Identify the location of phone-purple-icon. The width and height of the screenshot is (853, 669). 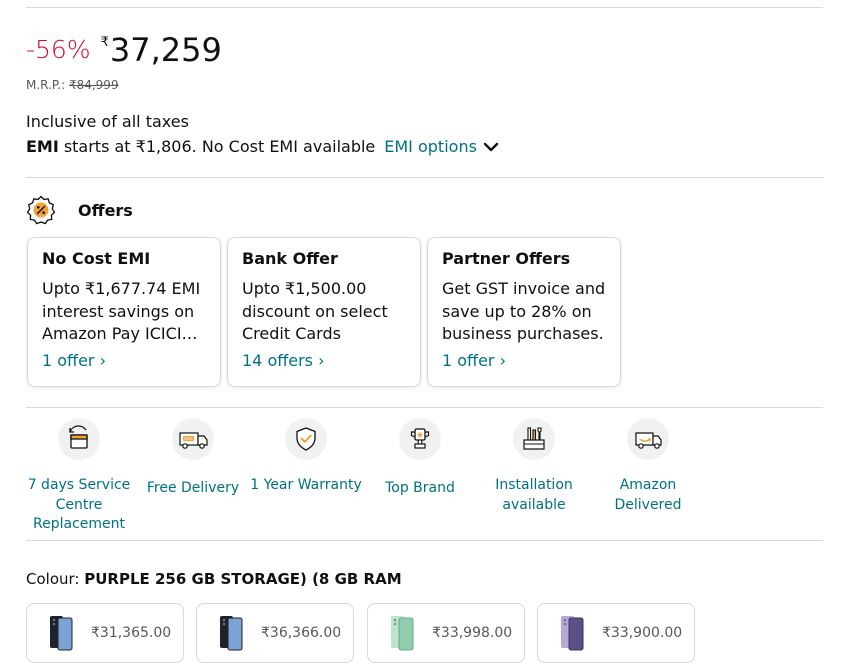
(572, 633).